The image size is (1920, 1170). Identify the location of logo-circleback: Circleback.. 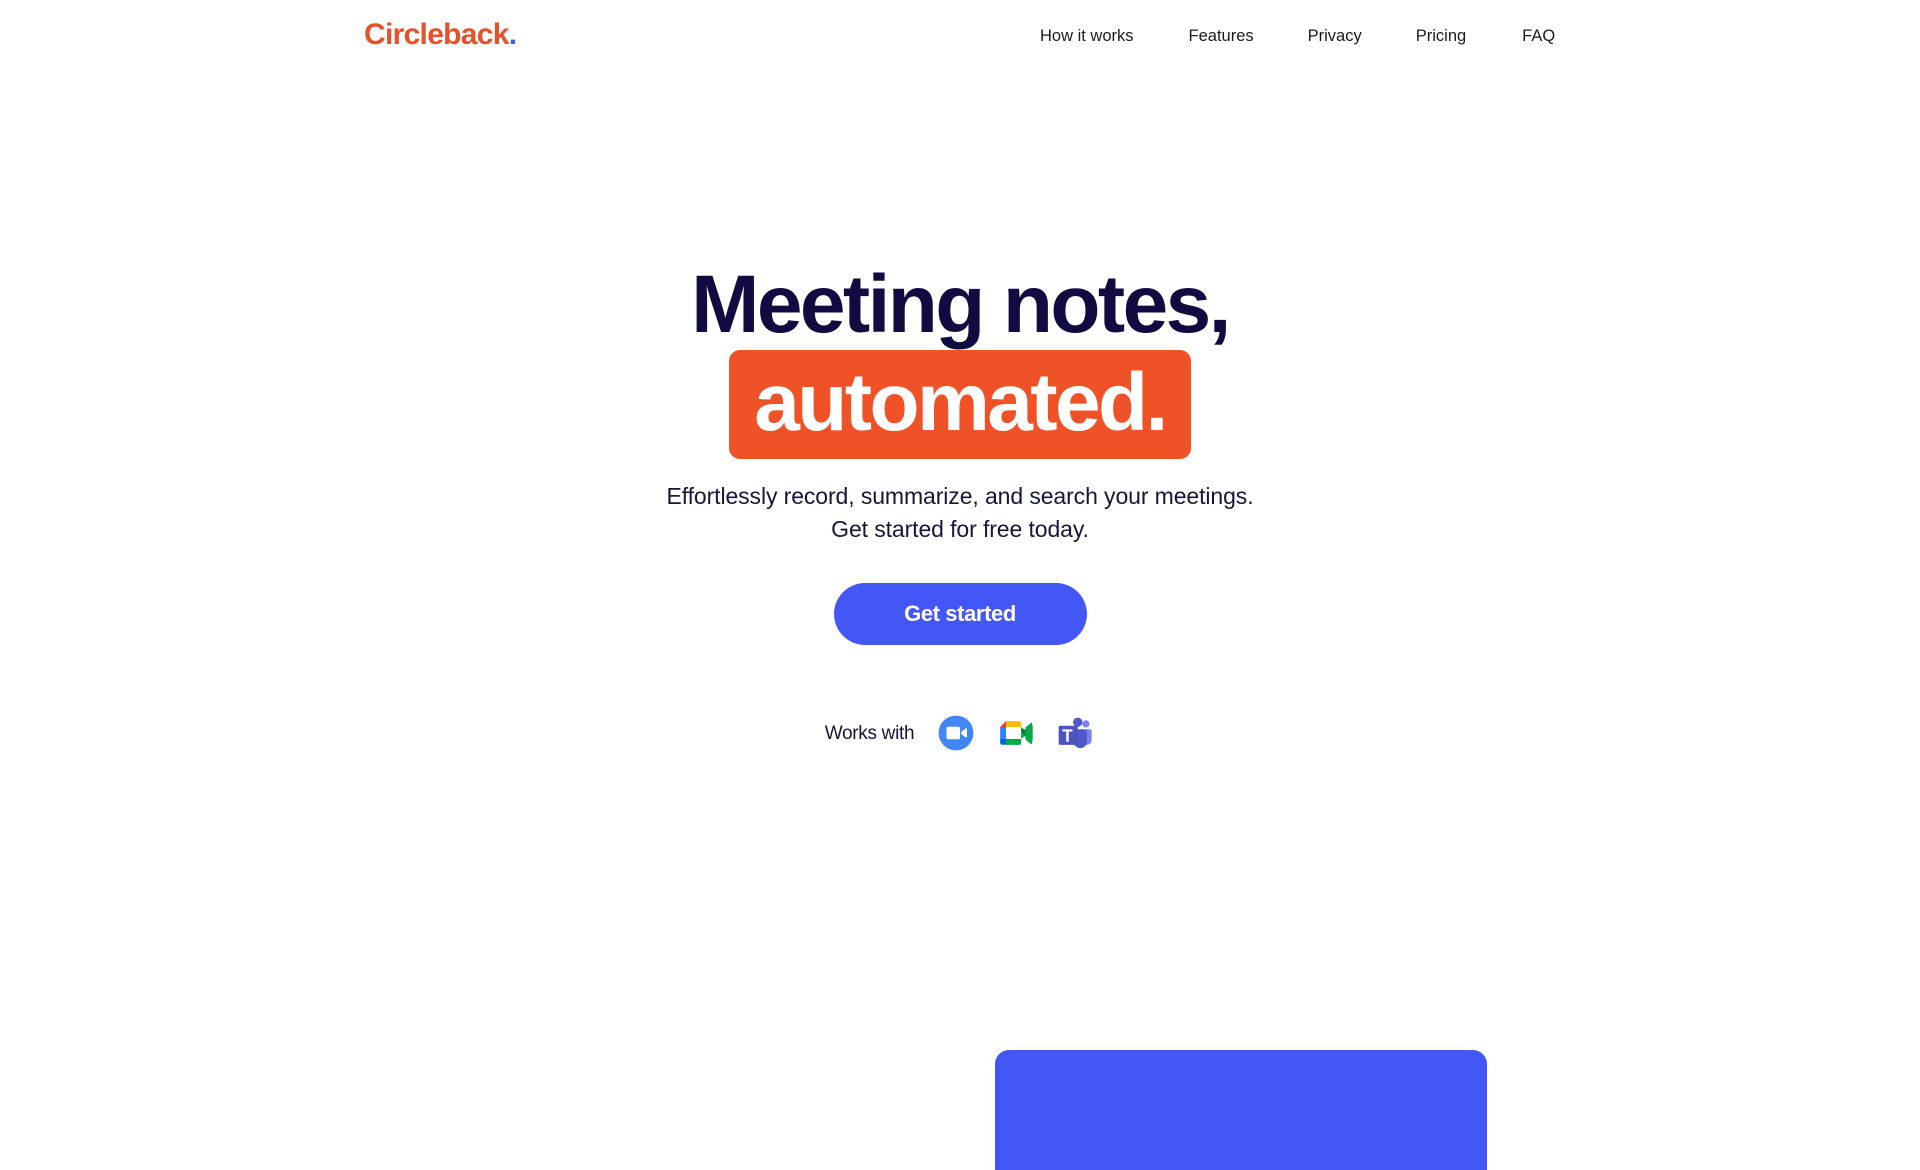
(440, 34).